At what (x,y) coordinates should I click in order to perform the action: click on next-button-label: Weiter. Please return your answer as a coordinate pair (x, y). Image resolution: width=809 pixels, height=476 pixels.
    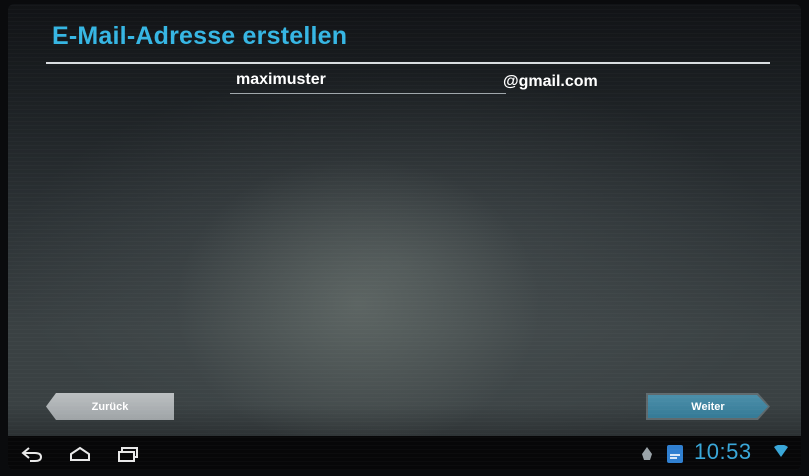
    Looking at the image, I should click on (708, 406).